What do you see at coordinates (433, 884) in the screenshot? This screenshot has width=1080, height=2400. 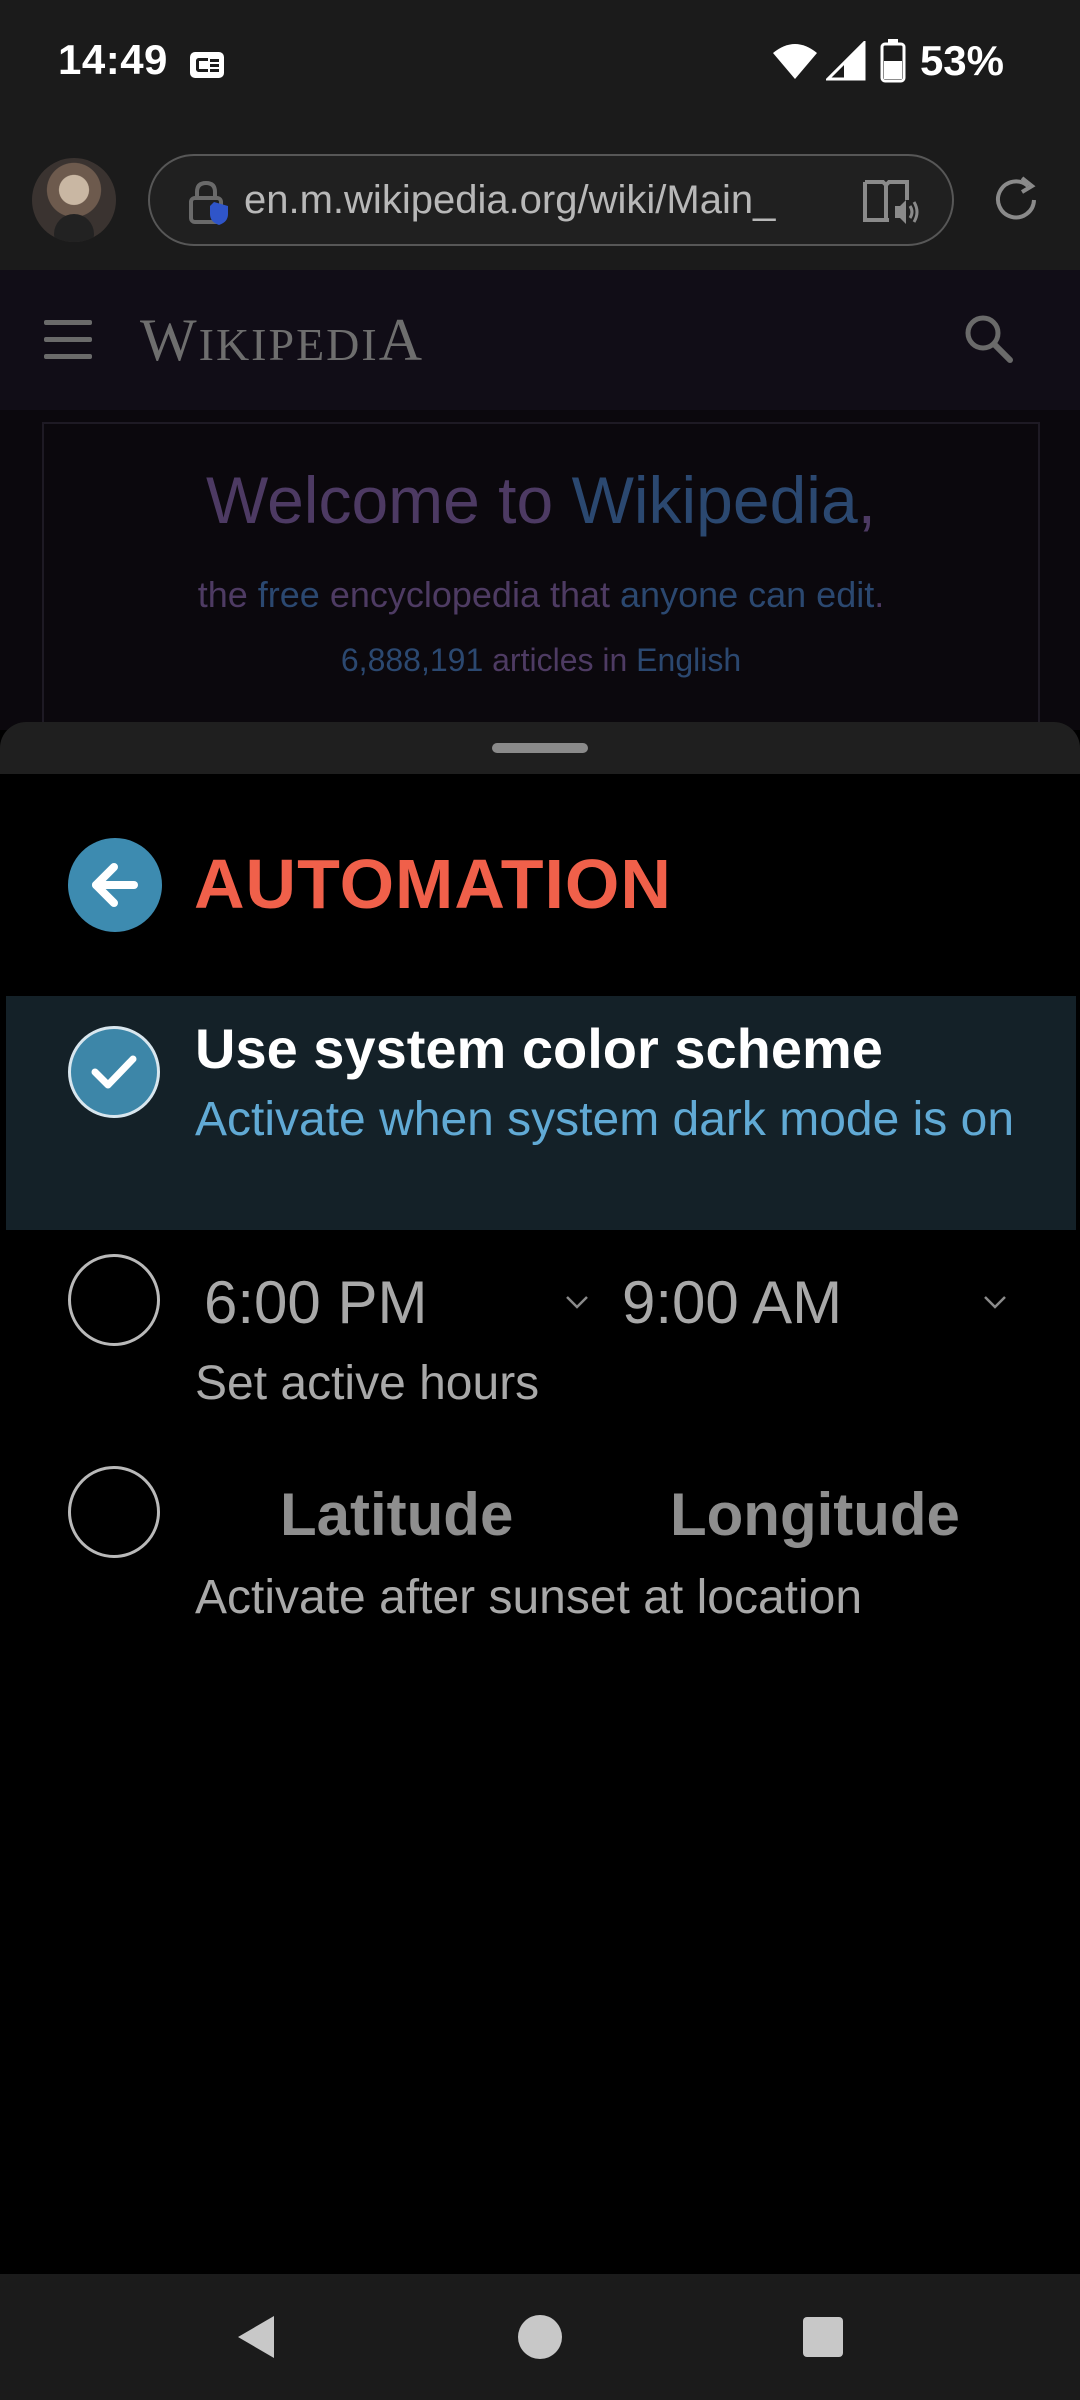 I see `sheet-title: AUTOMATION` at bounding box center [433, 884].